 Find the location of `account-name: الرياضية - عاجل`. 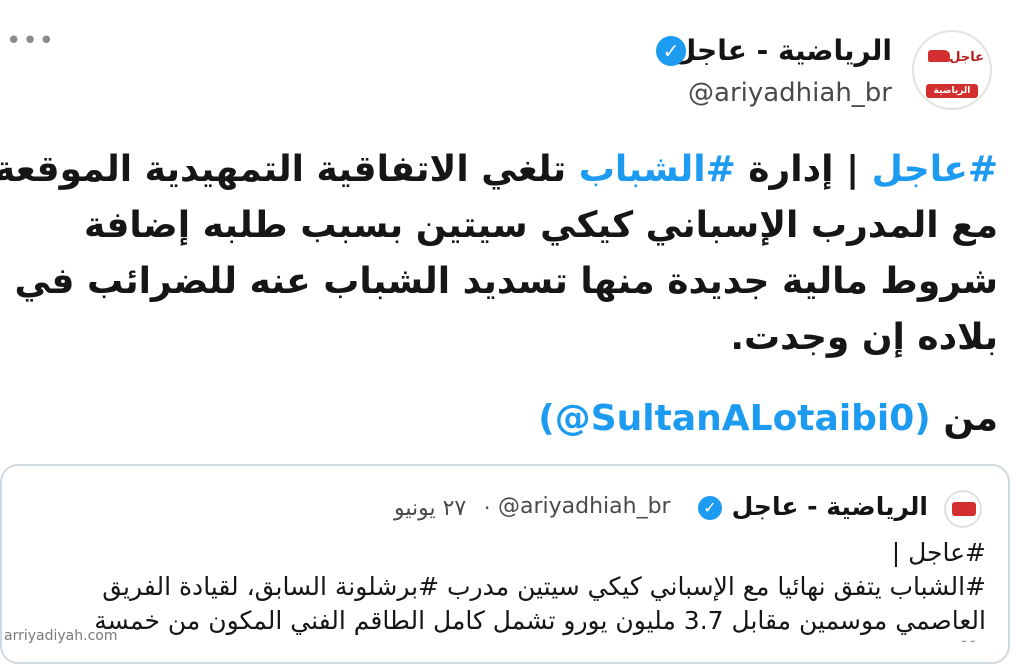

account-name: الرياضية - عاجل is located at coordinates (782, 50).